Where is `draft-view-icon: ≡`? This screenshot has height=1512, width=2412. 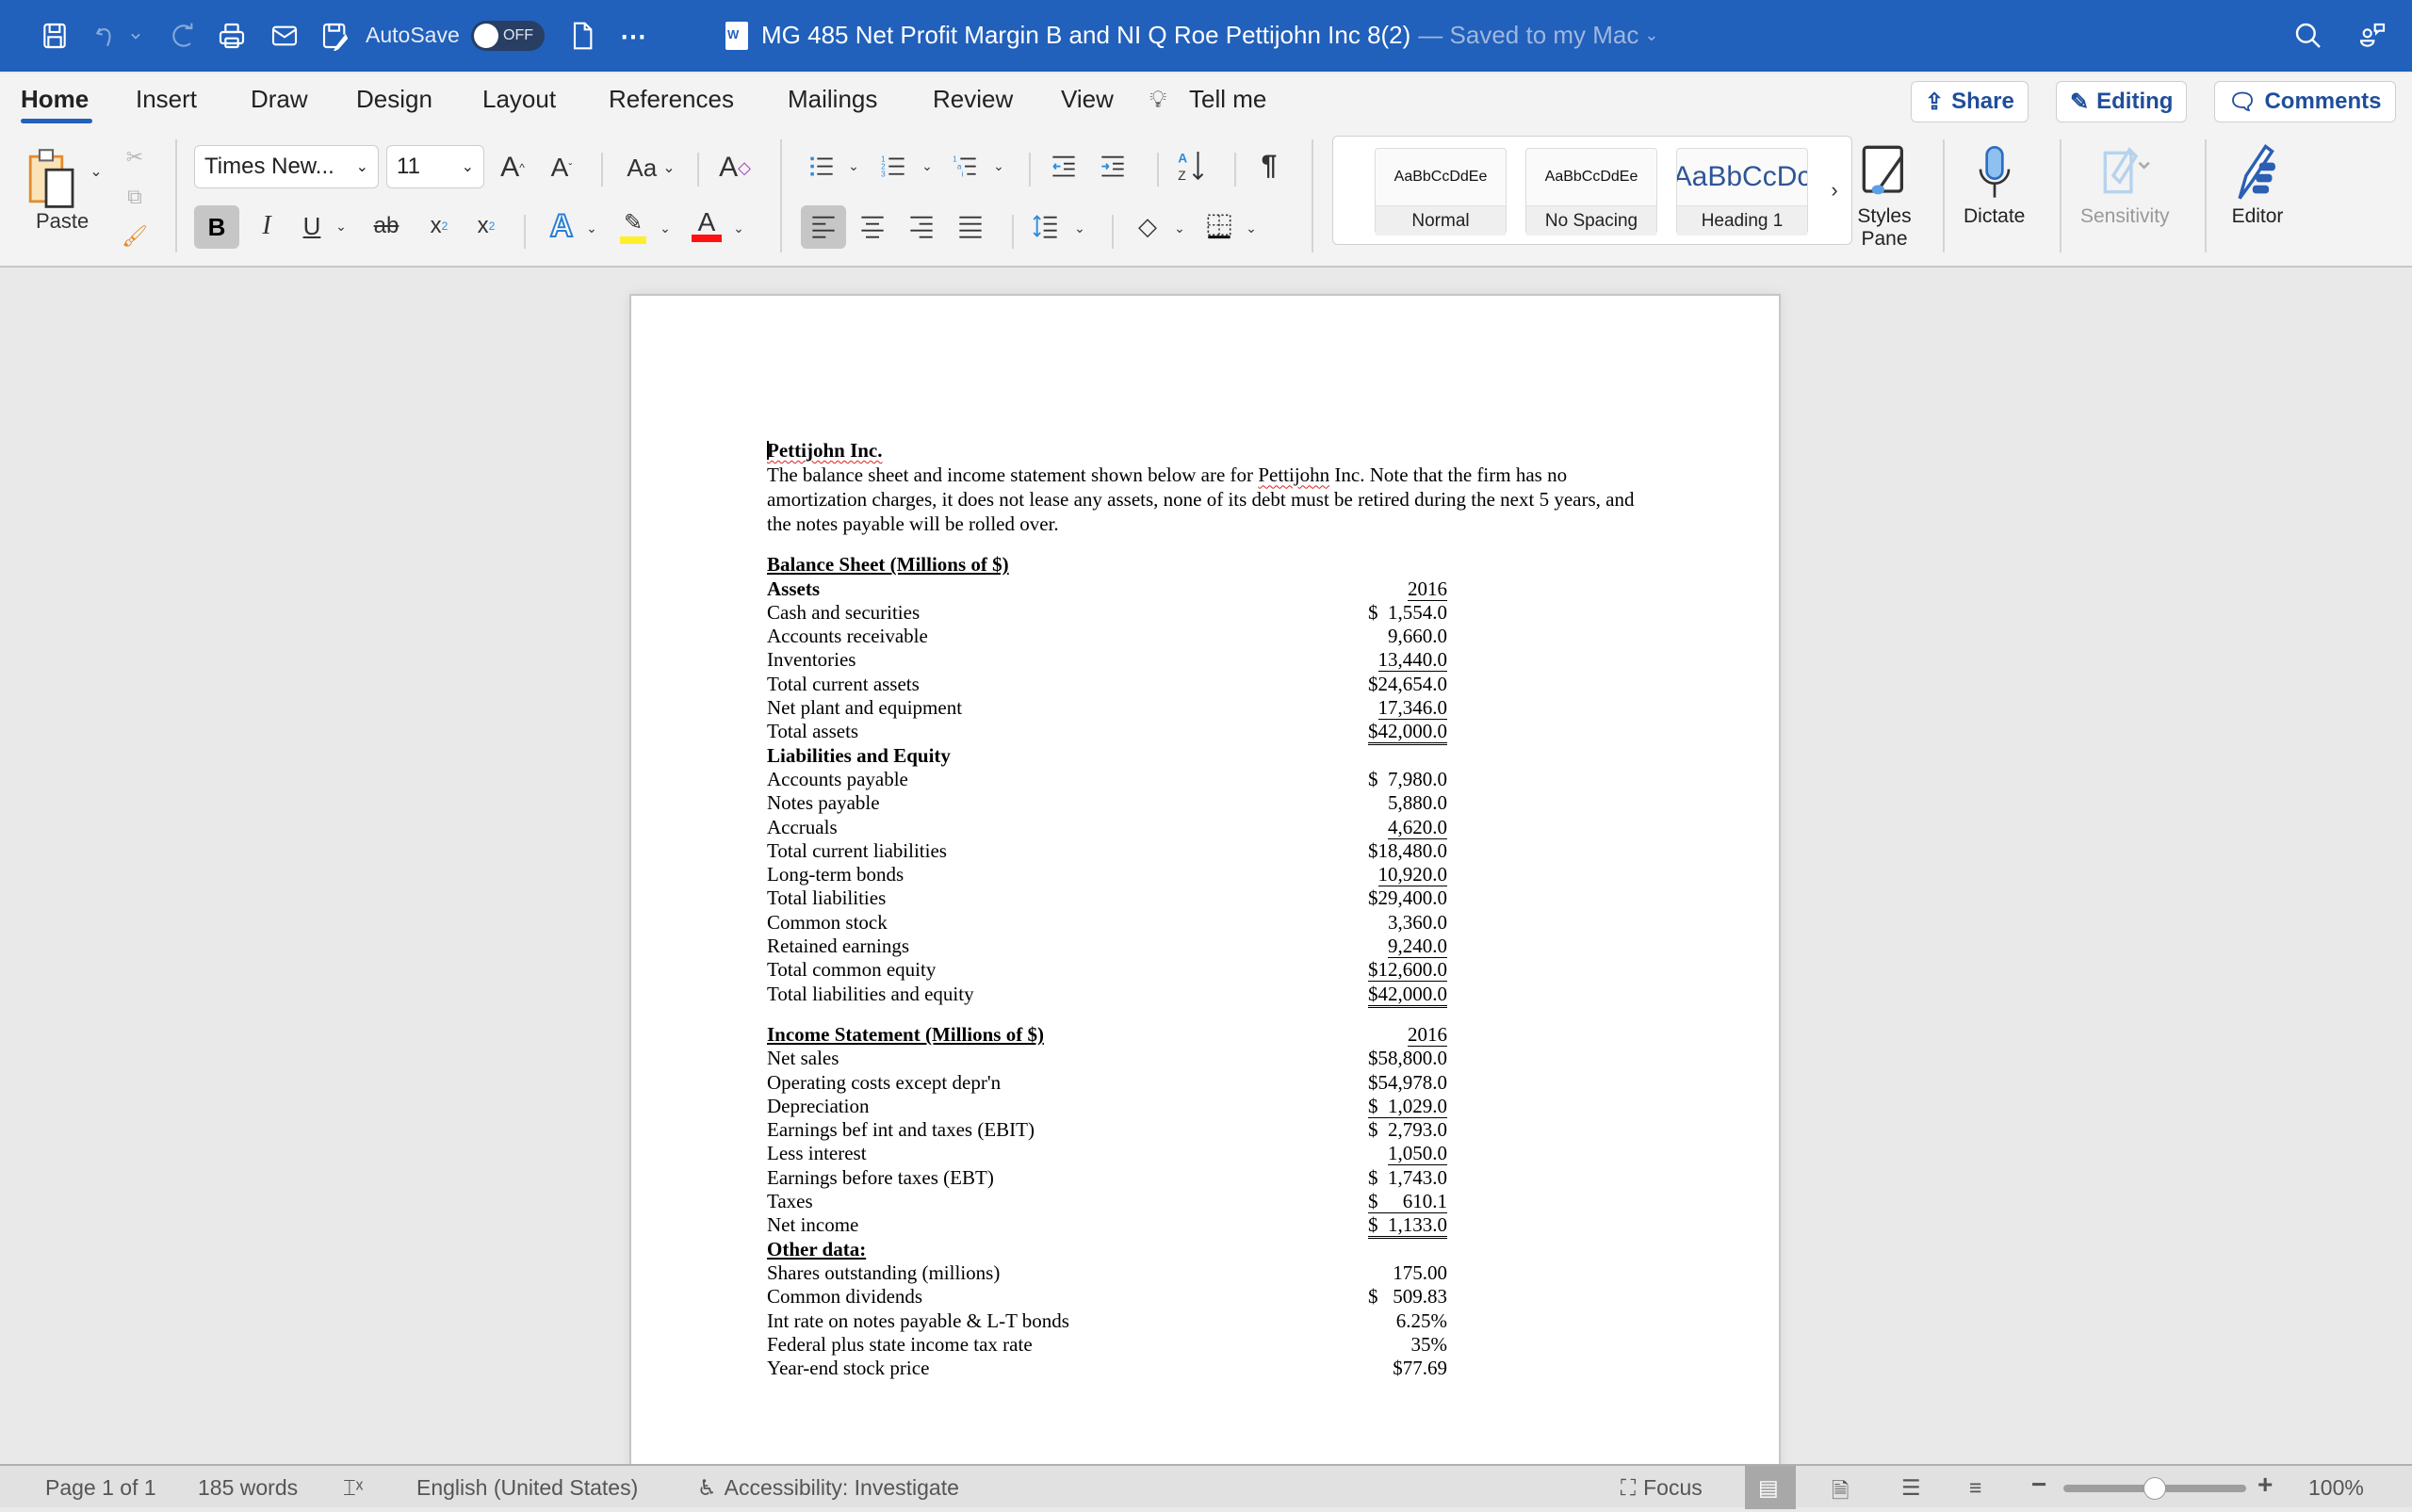
draft-view-icon: ≡ is located at coordinates (1975, 1488).